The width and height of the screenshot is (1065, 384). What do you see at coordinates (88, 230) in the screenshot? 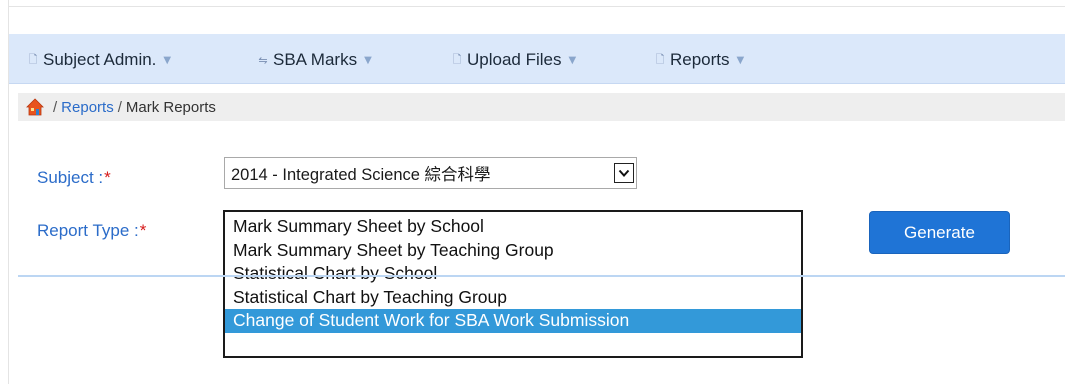
I see `report-type-label-text: Report Type :` at bounding box center [88, 230].